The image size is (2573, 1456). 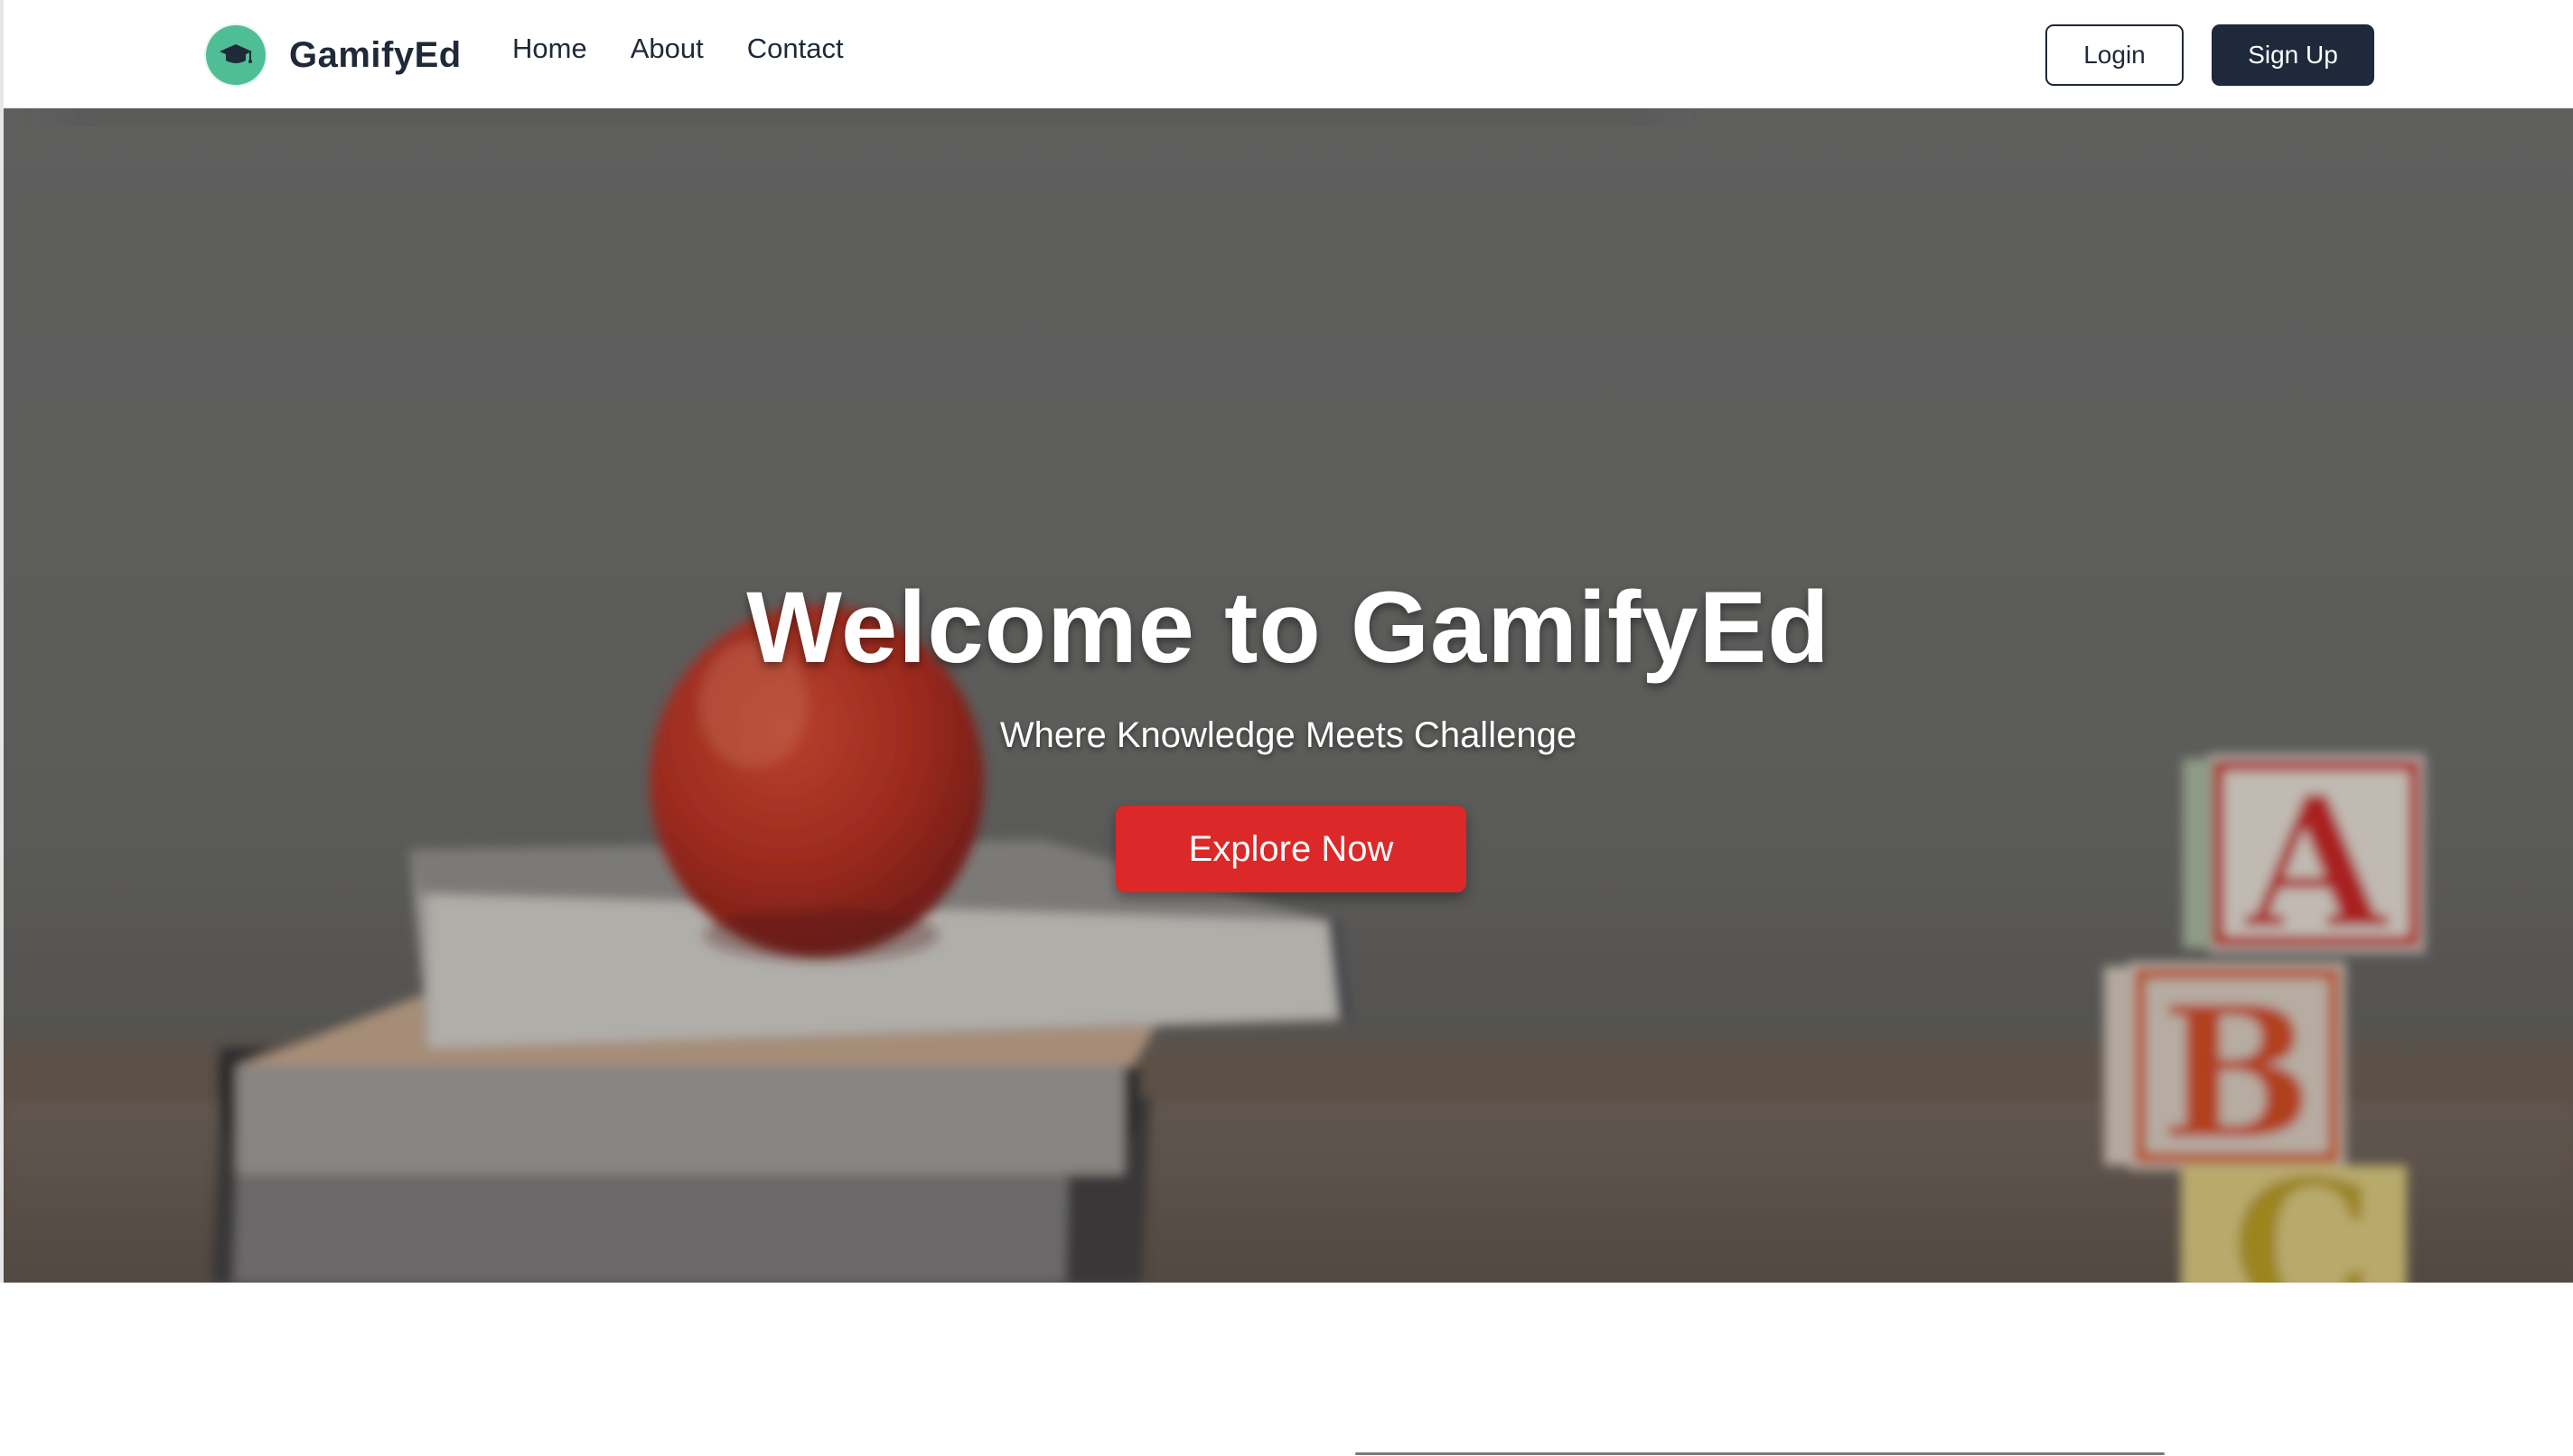 What do you see at coordinates (550, 49) in the screenshot?
I see `nav-home-link: Home` at bounding box center [550, 49].